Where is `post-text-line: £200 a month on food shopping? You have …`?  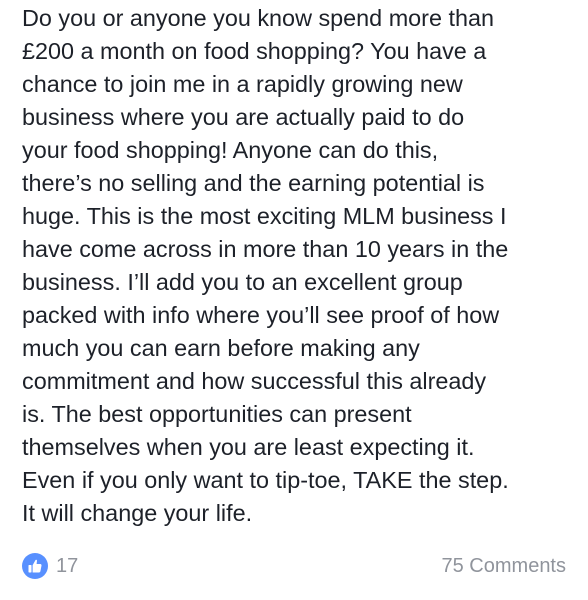
post-text-line: £200 a month on food shopping? You have … is located at coordinates (254, 51).